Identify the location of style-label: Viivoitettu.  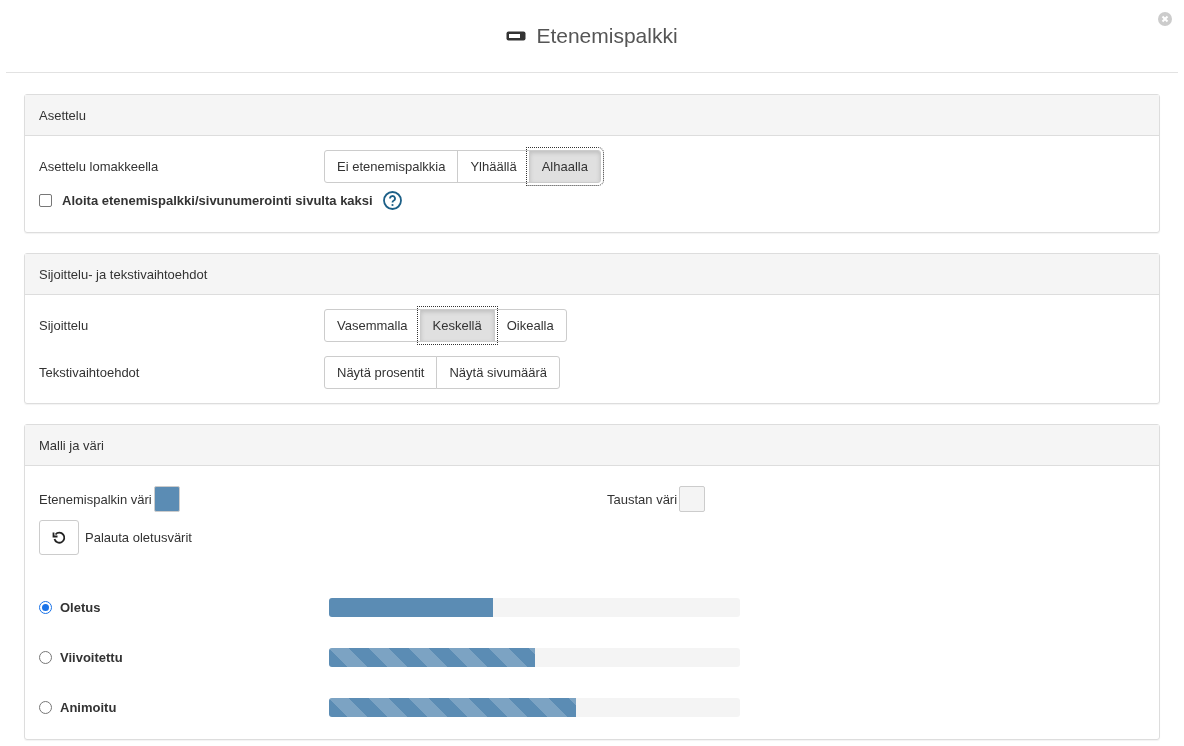
(91, 657).